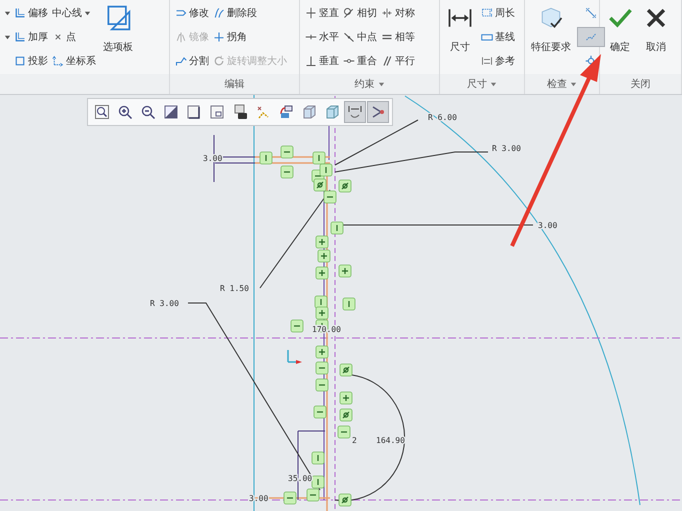  What do you see at coordinates (360, 13) in the screenshot?
I see `ribbon-button: 相切` at bounding box center [360, 13].